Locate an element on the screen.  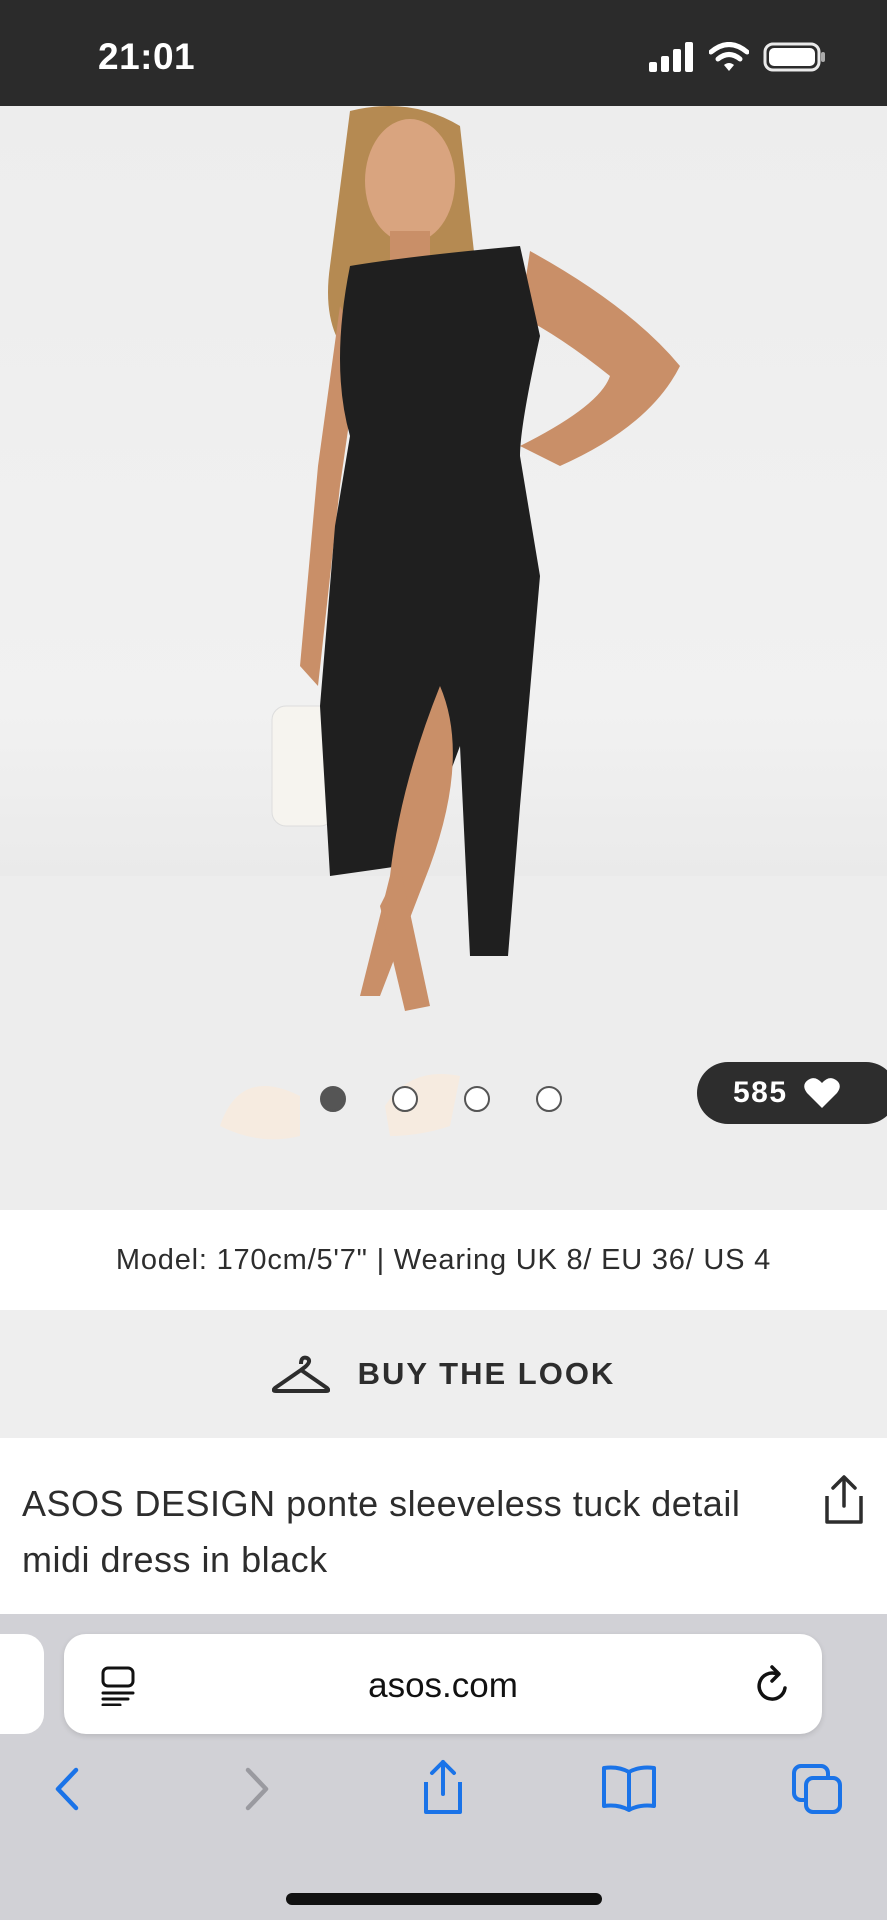
address-bar: asos.com is located at coordinates (443, 1684).